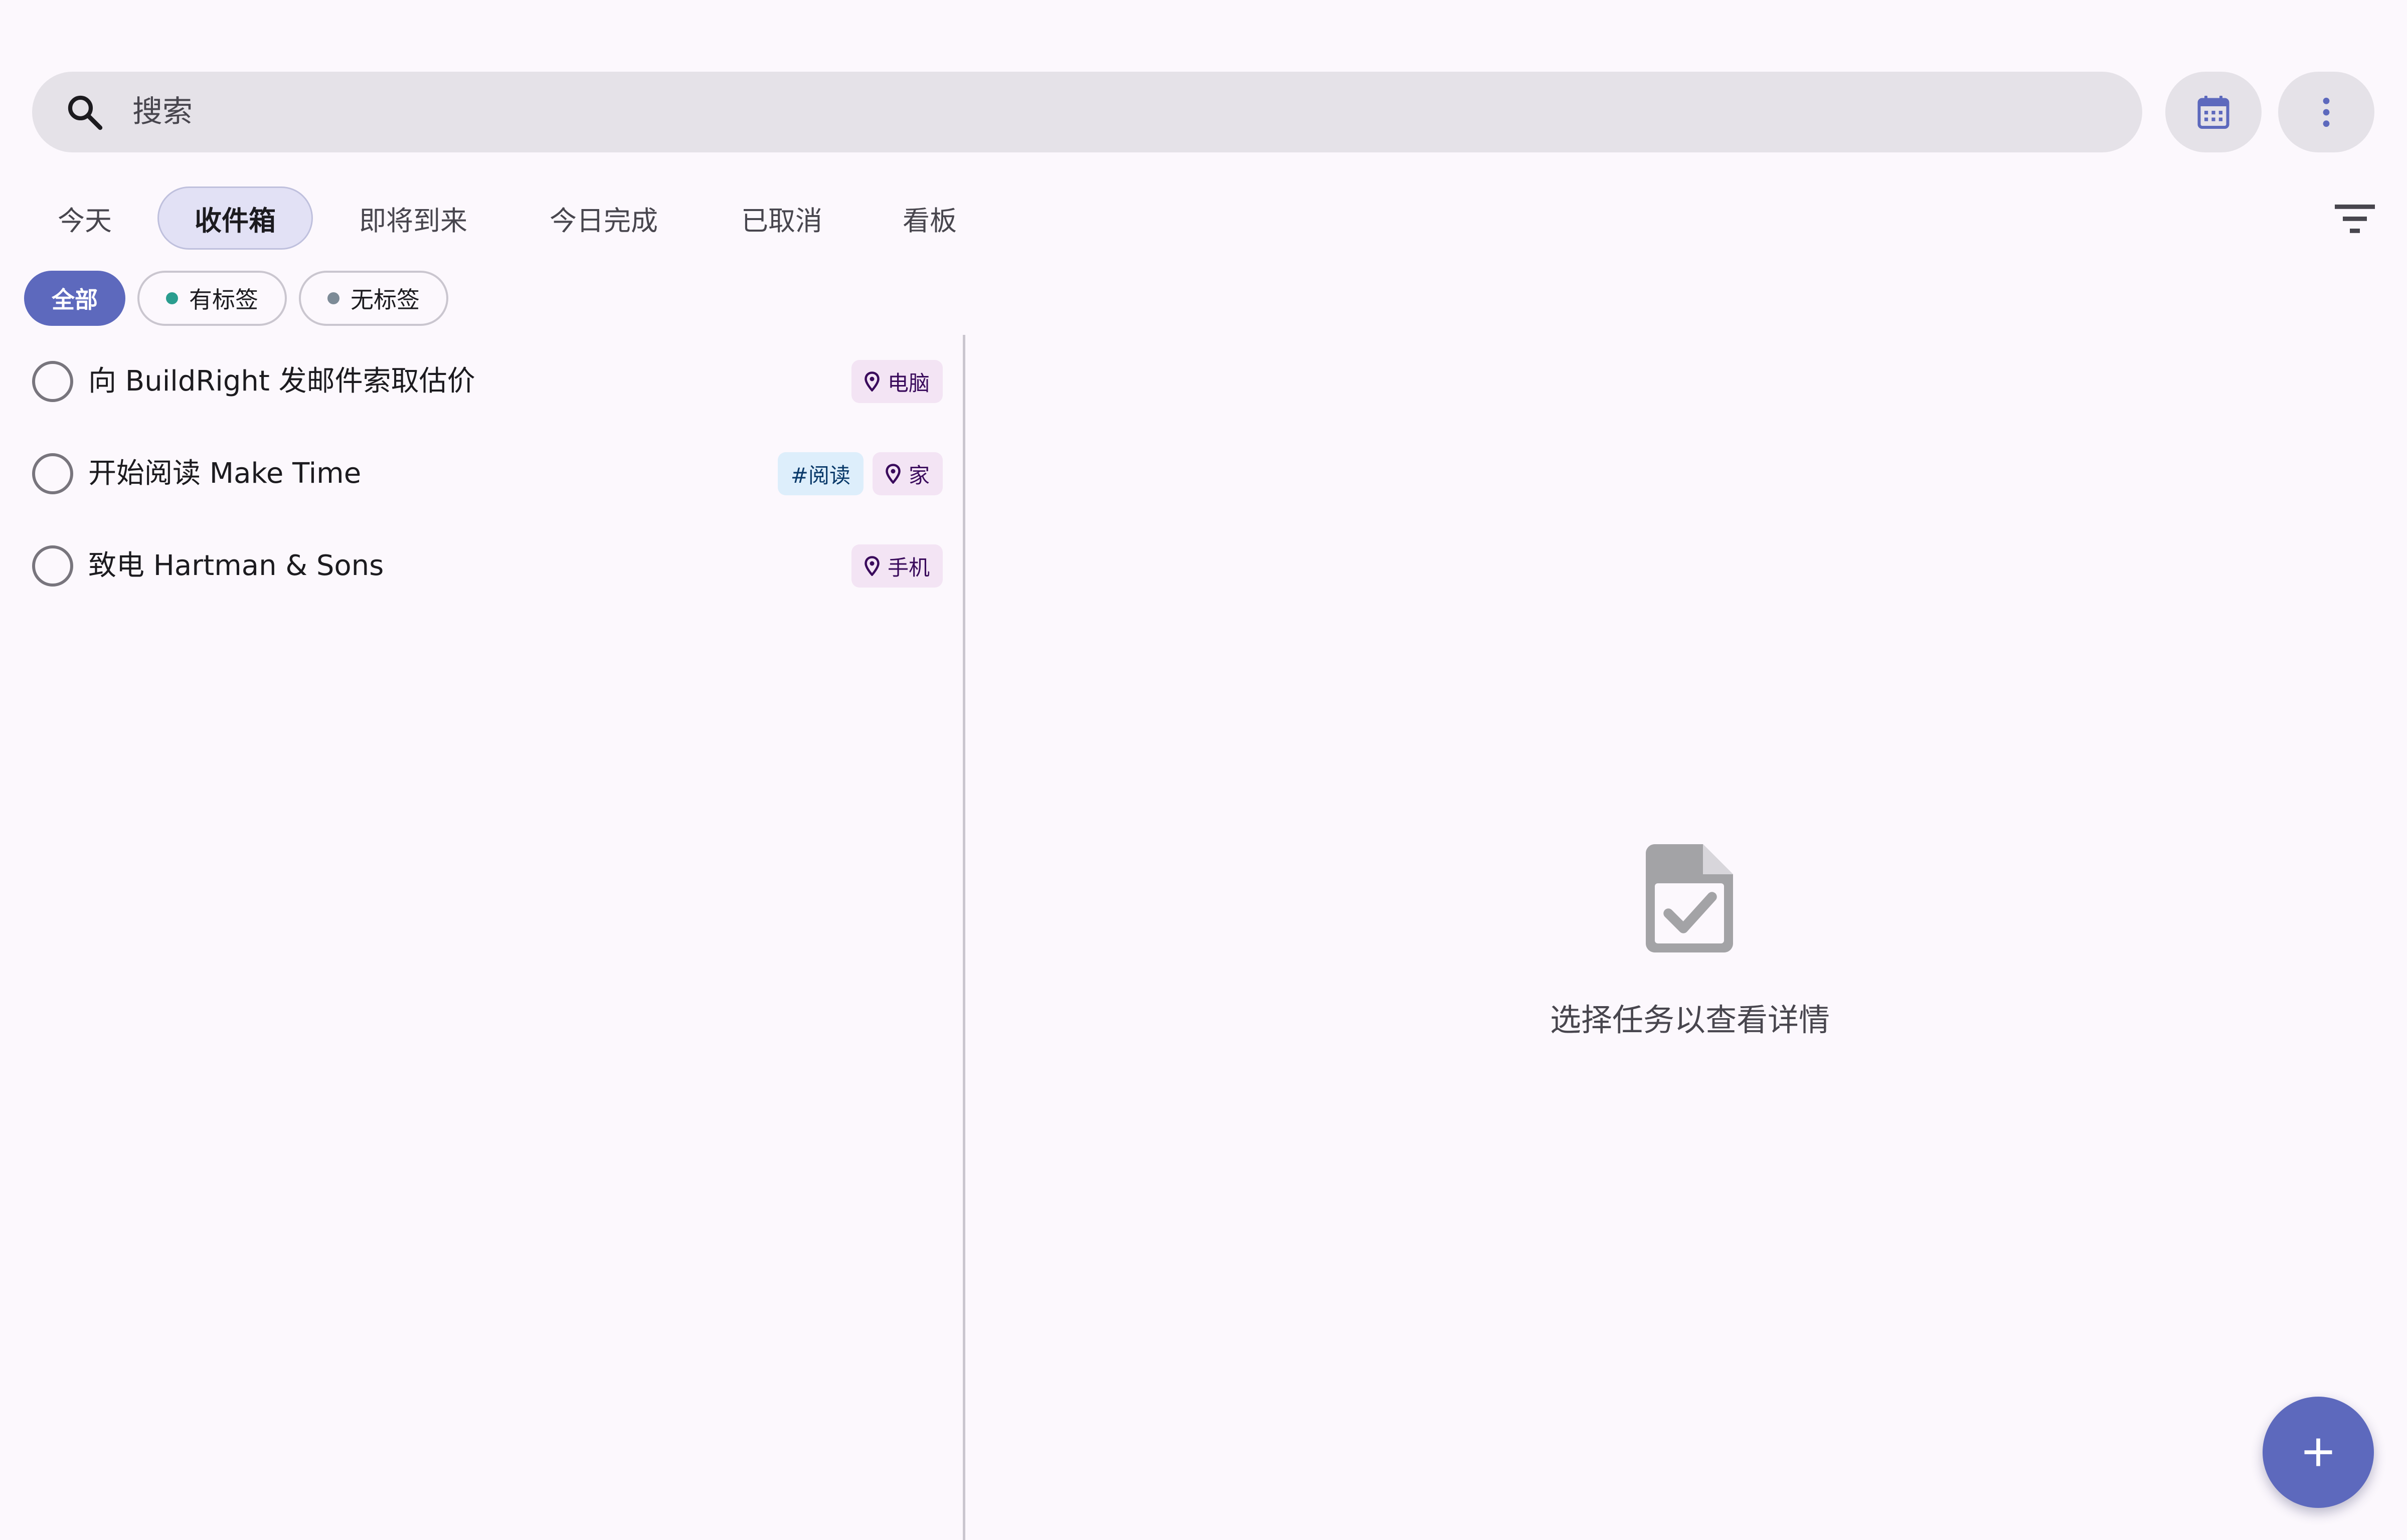 The width and height of the screenshot is (2407, 1540). Describe the element at coordinates (413, 218) in the screenshot. I see `tab-upcoming: 即将到来` at that location.